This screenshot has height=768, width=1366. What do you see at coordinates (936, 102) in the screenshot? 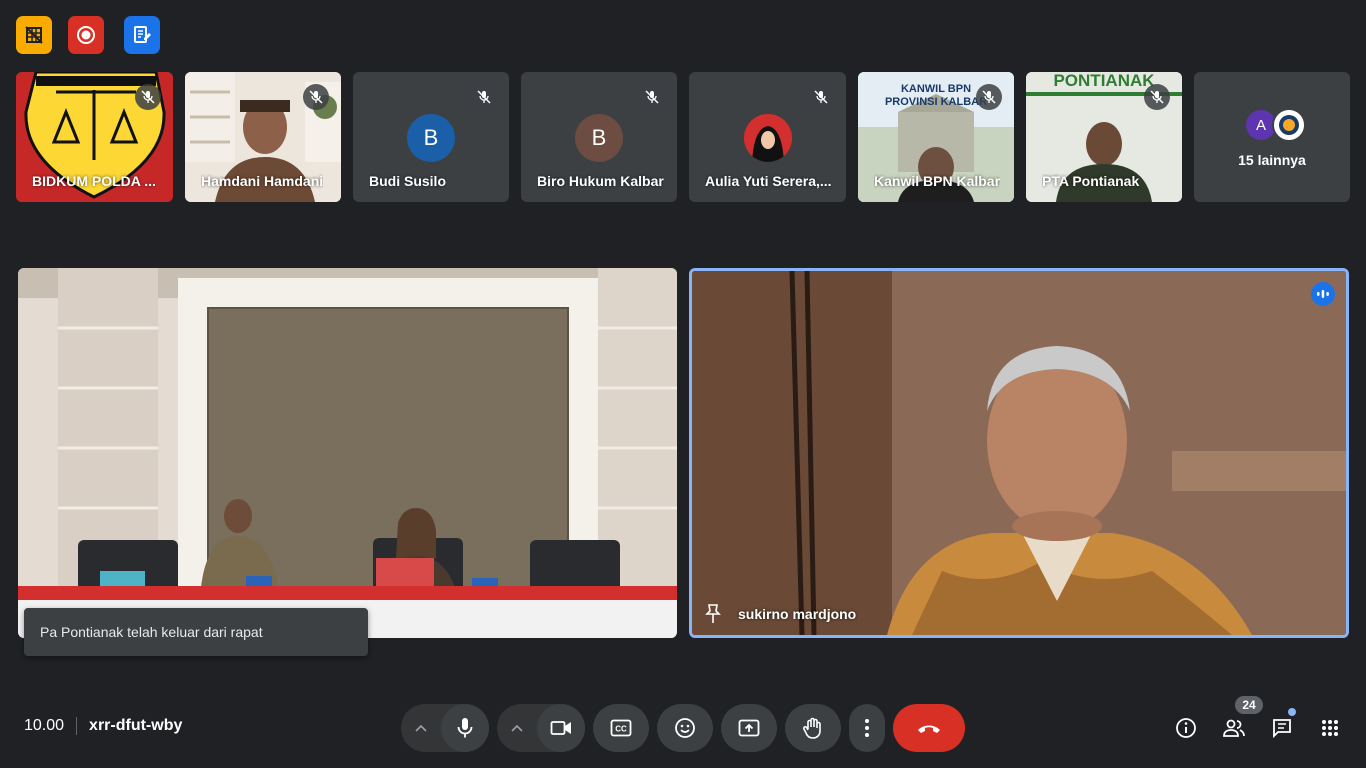
I see `banner-text: PROVINSI KALBAR` at bounding box center [936, 102].